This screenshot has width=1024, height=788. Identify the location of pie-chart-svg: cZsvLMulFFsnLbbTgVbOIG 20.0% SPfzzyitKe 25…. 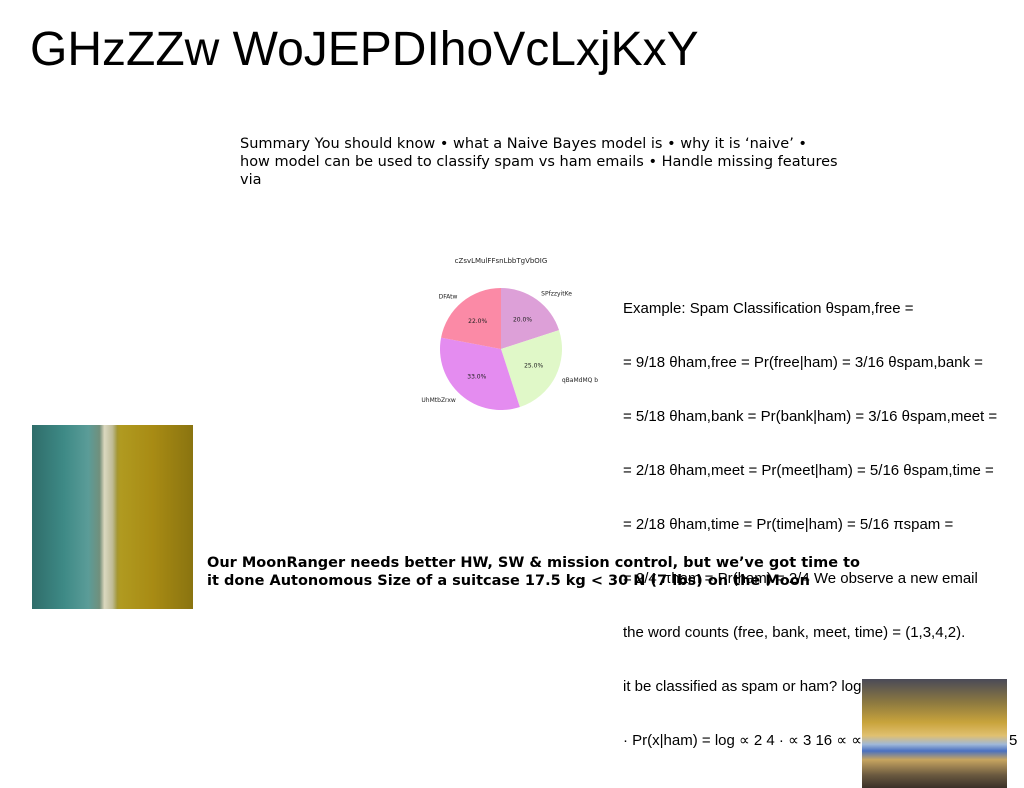
(509, 333).